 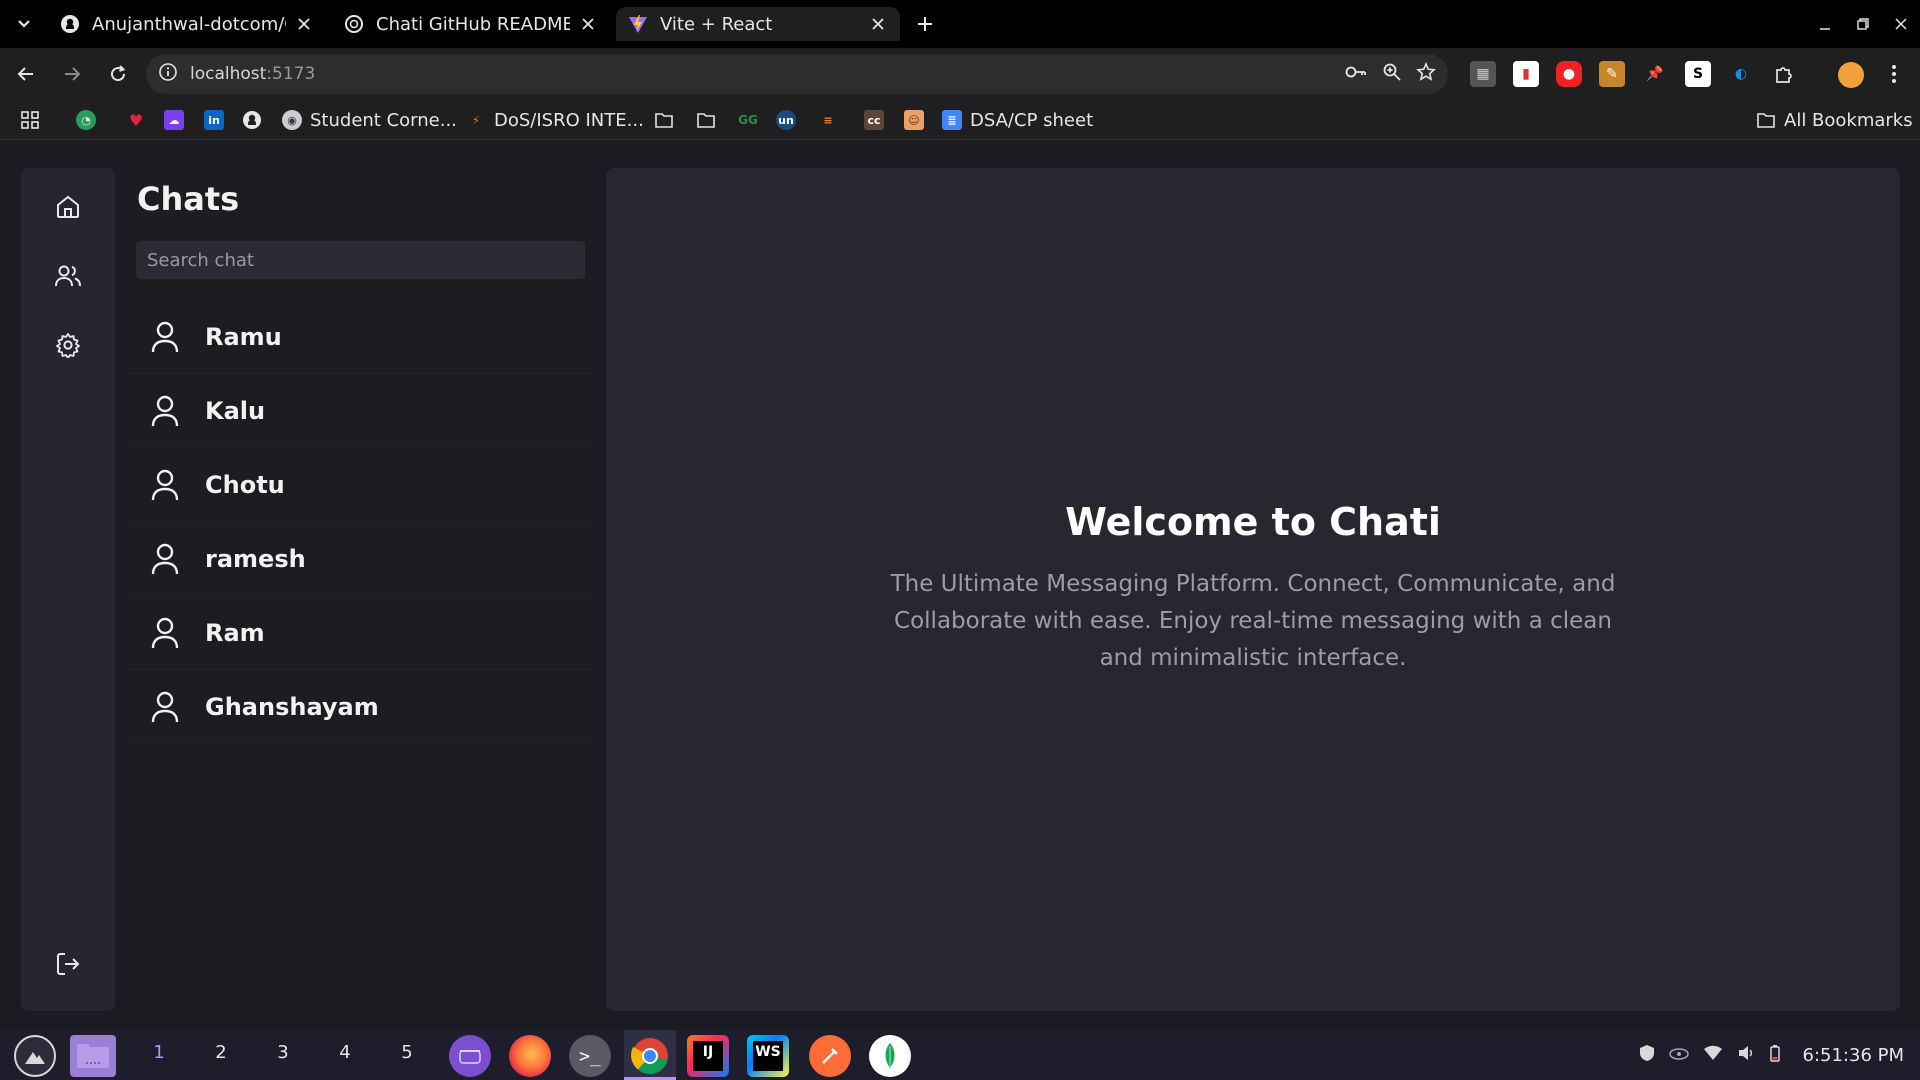 What do you see at coordinates (1655, 74) in the screenshot?
I see `pin-icon: 📌` at bounding box center [1655, 74].